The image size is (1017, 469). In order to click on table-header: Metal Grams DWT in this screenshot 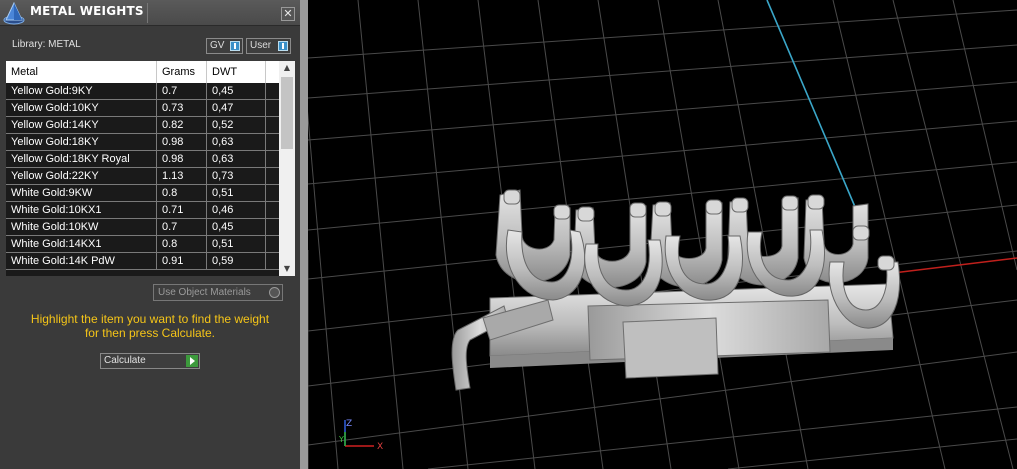, I will do `click(142, 72)`.